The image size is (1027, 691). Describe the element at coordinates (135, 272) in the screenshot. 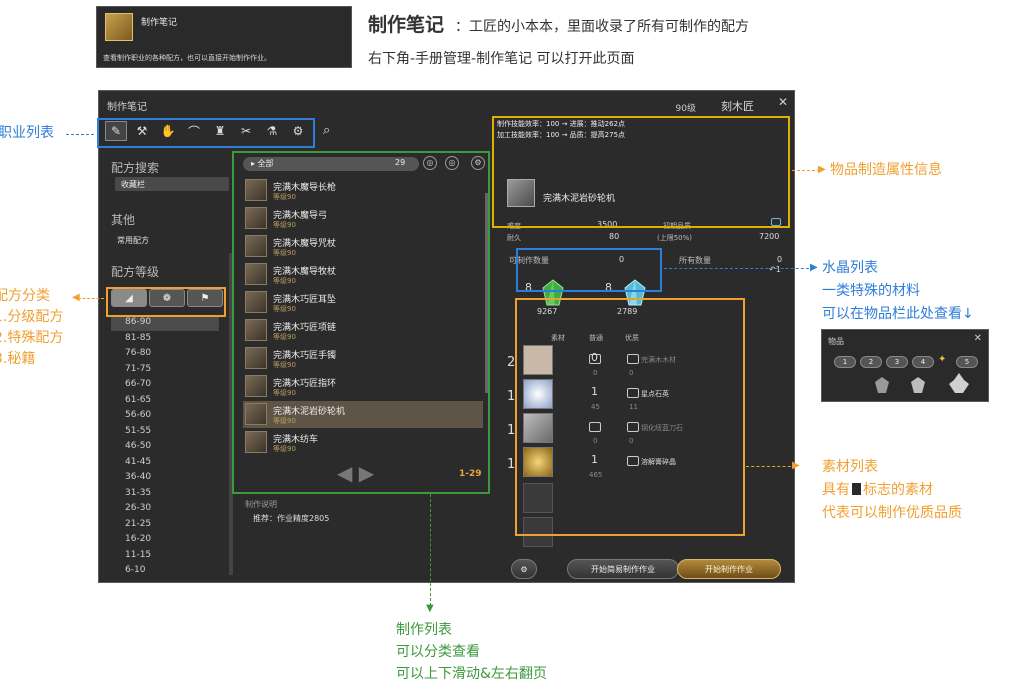

I see `recipe-level-heading: 配方等级` at that location.